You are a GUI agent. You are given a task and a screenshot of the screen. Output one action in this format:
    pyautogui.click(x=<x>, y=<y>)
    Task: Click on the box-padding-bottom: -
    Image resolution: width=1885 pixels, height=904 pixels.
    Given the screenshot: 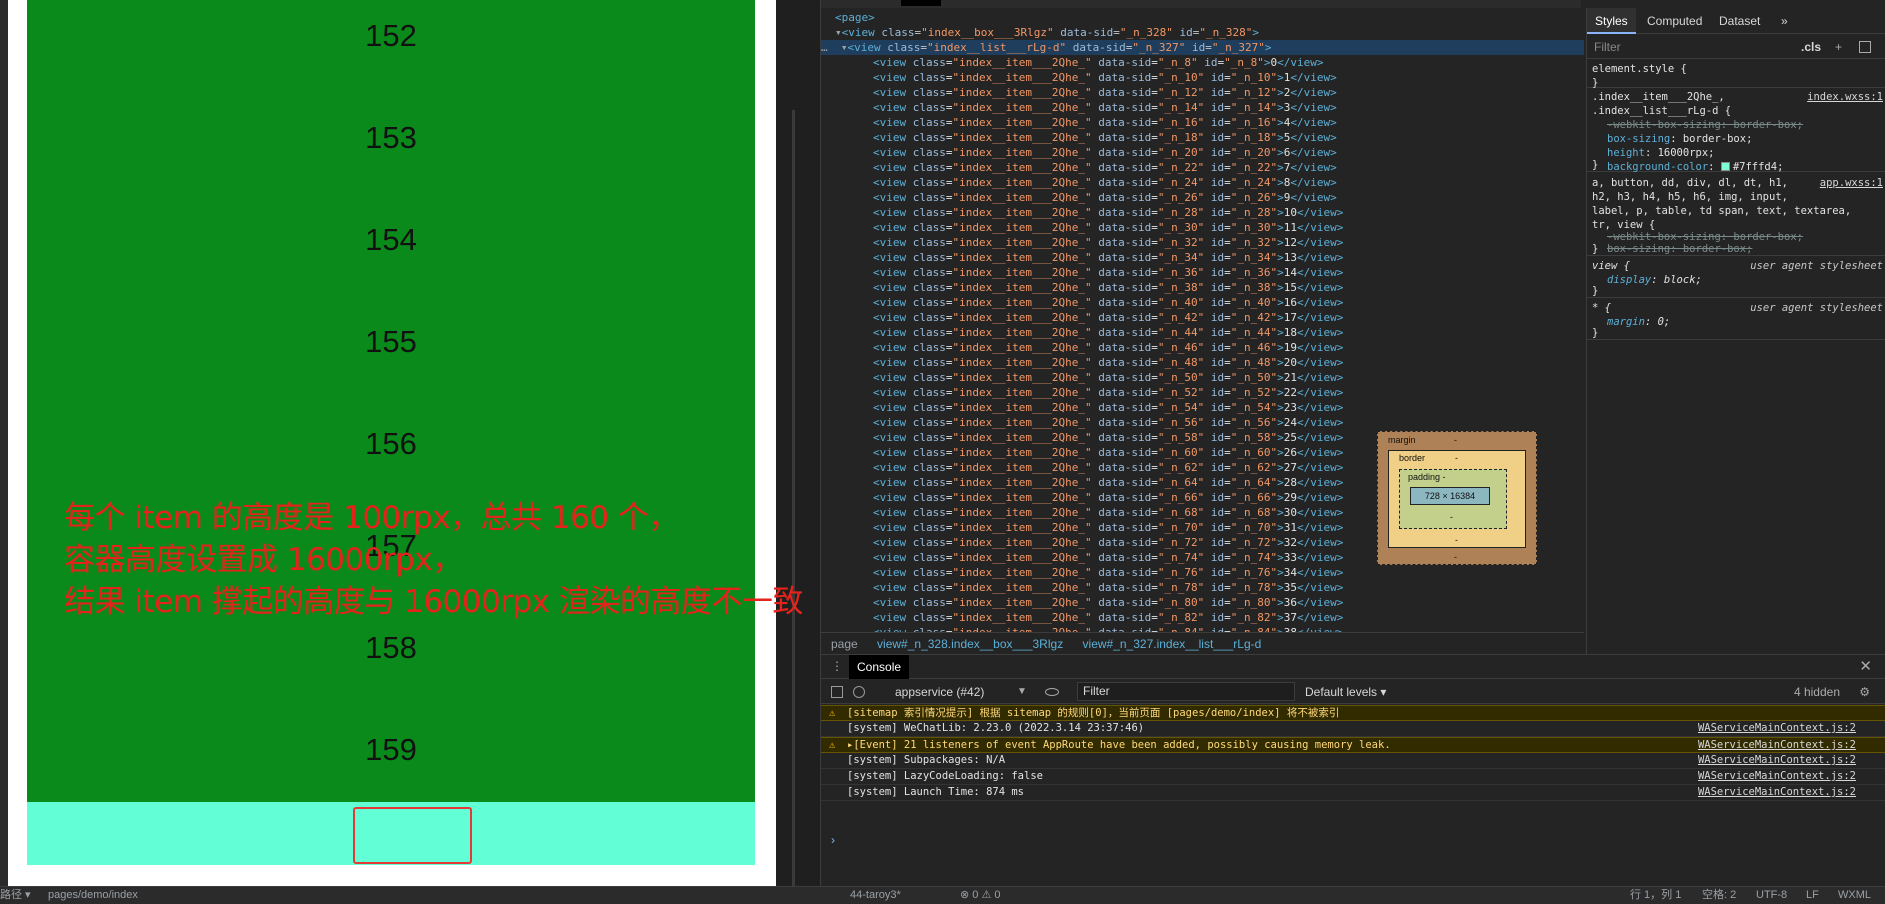 What is the action you would take?
    pyautogui.click(x=1451, y=517)
    